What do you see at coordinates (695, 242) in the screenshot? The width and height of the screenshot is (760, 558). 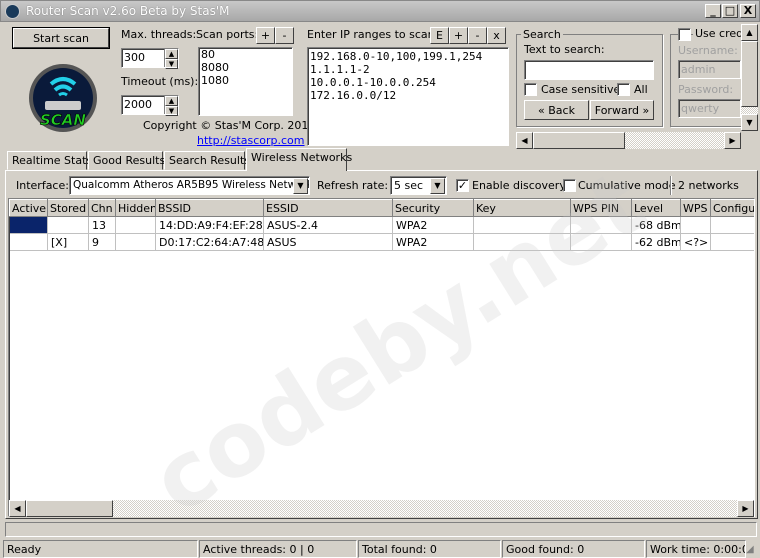 I see `table-cell: <?>` at bounding box center [695, 242].